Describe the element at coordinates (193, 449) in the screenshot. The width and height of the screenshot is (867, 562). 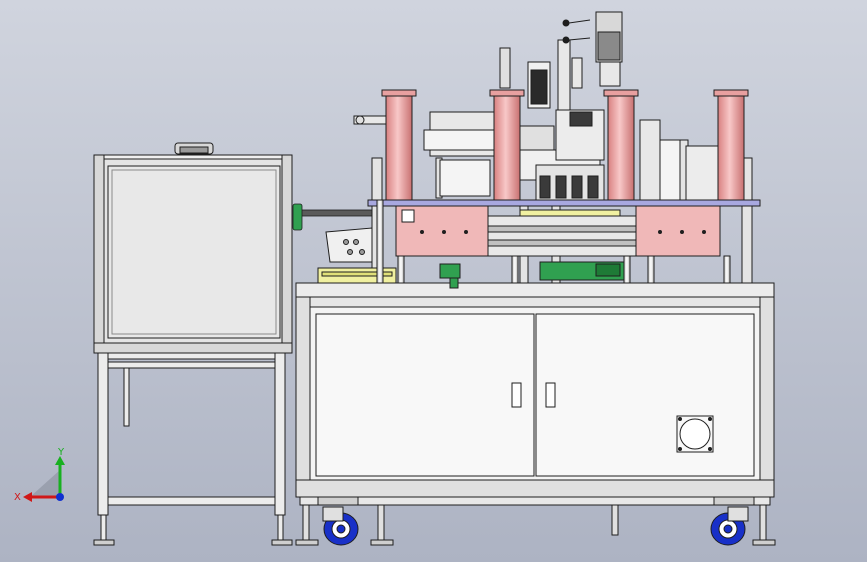
I see `left-stand` at that location.